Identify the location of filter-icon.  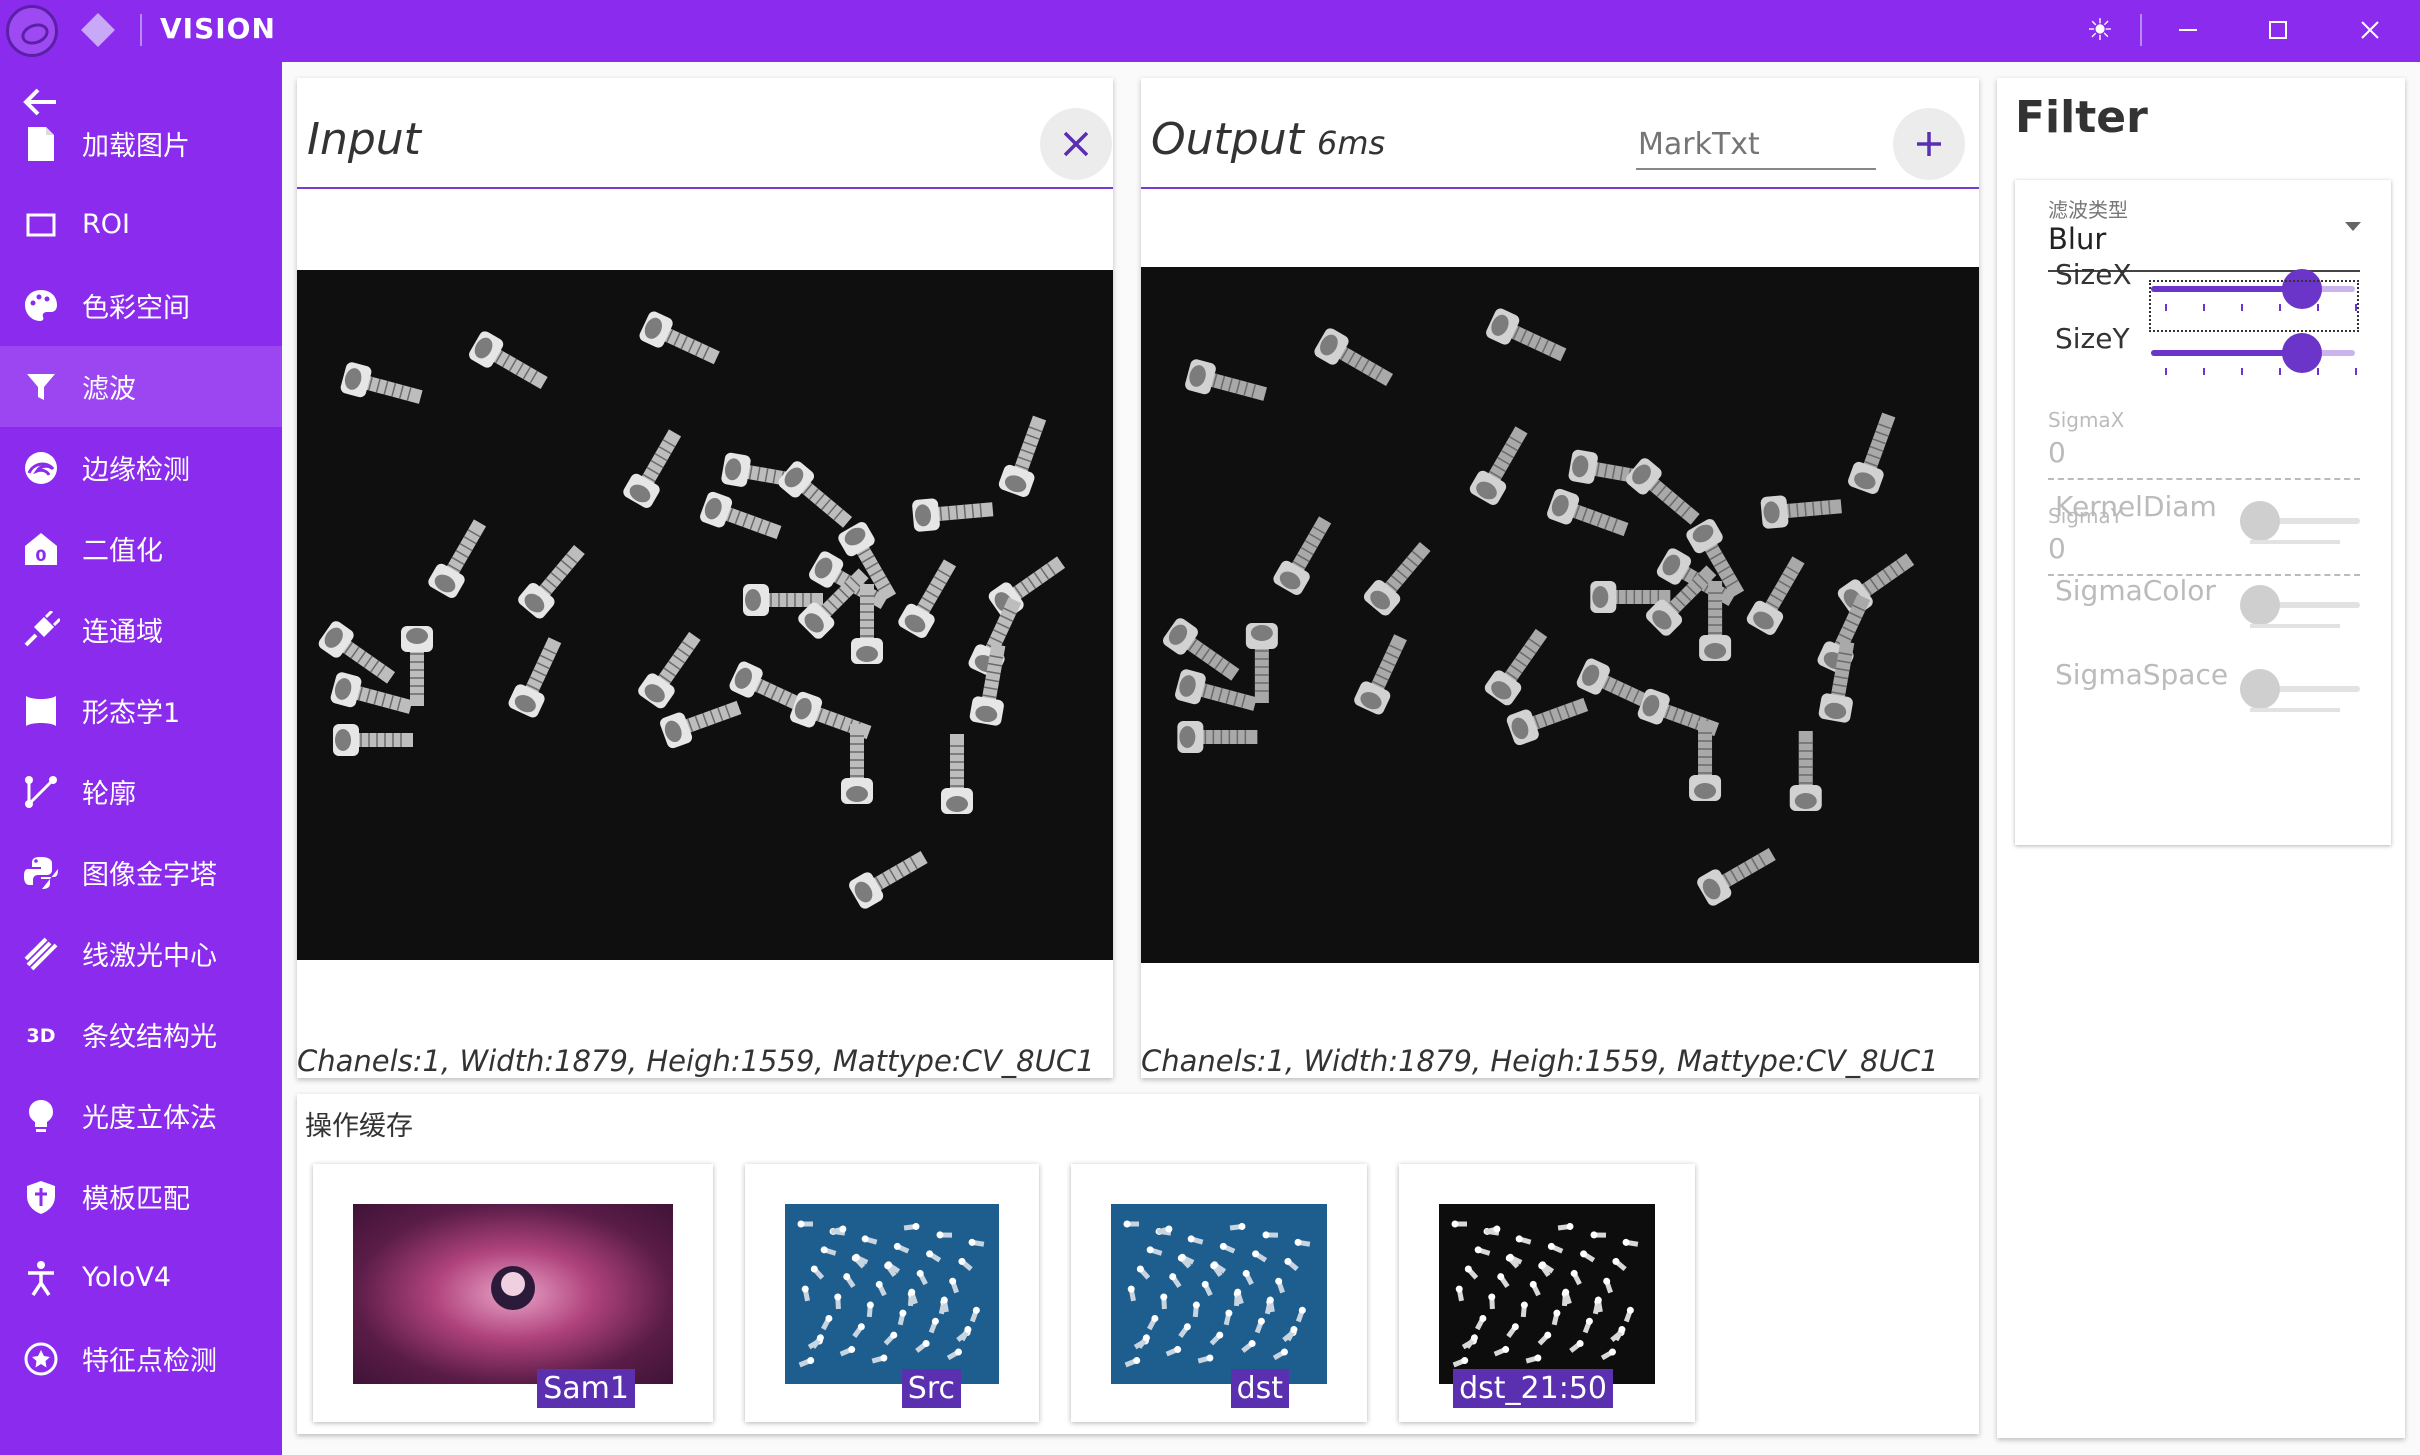
(41, 387).